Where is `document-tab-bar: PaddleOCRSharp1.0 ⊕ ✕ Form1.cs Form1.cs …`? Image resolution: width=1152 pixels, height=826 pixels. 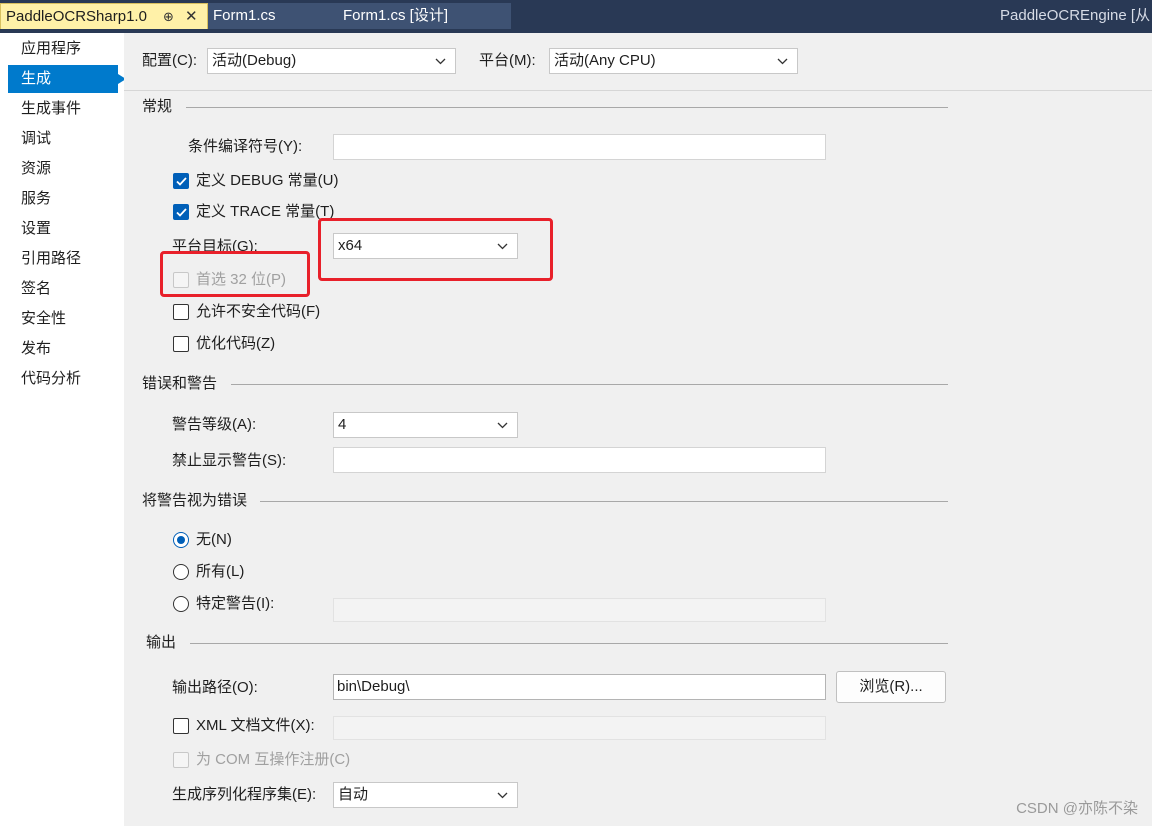 document-tab-bar: PaddleOCRSharp1.0 ⊕ ✕ Form1.cs Form1.cs … is located at coordinates (576, 16).